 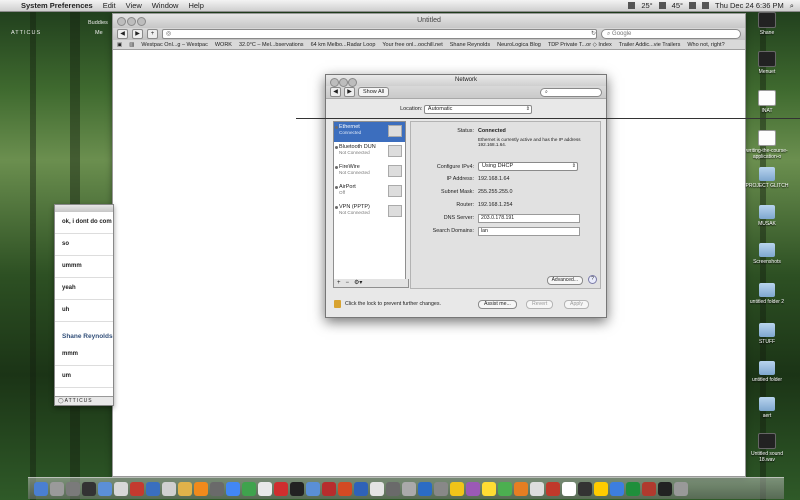 I want to click on desktop-icon: Menuet, so click(x=767, y=63).